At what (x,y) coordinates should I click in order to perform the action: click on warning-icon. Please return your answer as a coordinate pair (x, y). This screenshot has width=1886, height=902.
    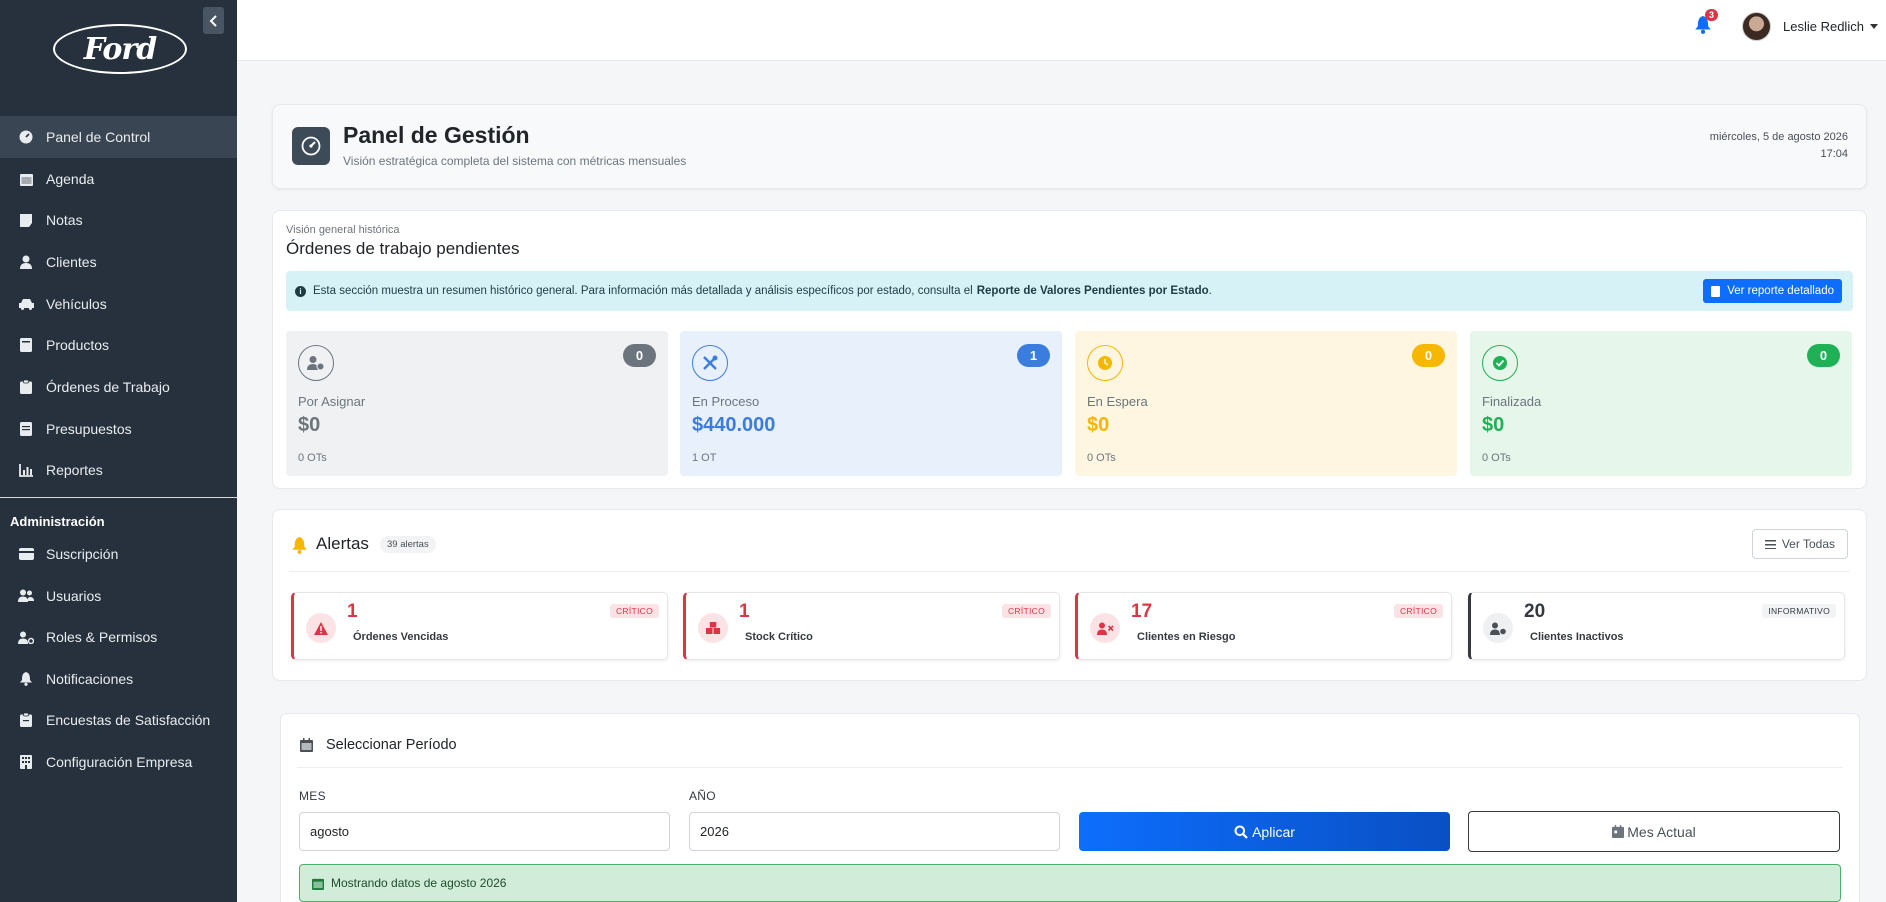
    Looking at the image, I should click on (321, 628).